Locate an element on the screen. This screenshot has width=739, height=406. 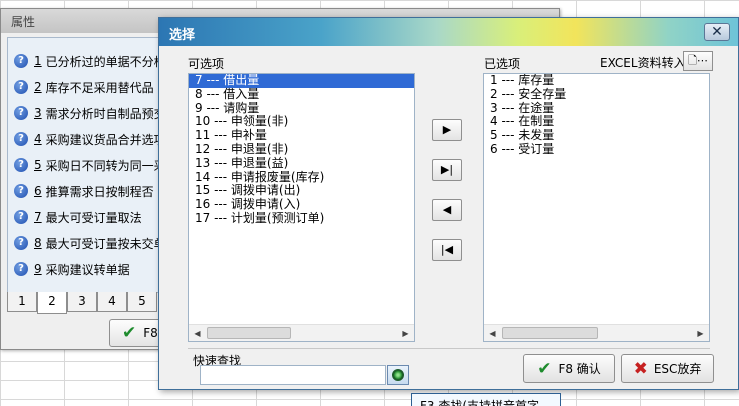
selected-label: 已选项 is located at coordinates (502, 64).